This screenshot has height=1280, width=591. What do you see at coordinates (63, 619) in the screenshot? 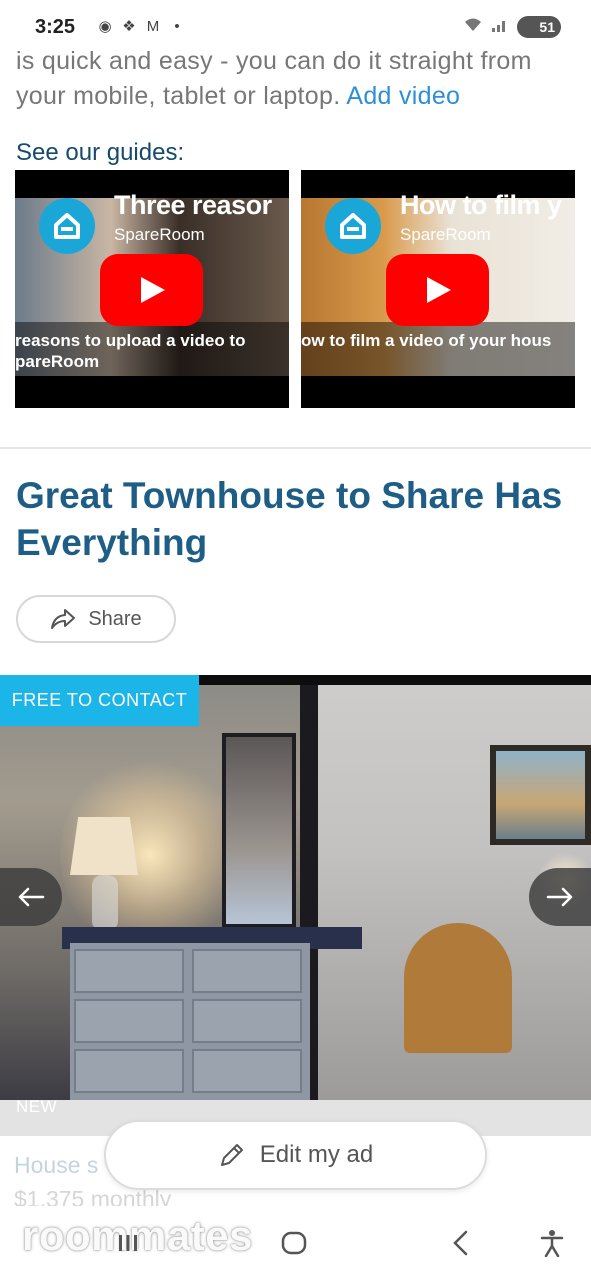
I see `share-icon` at bounding box center [63, 619].